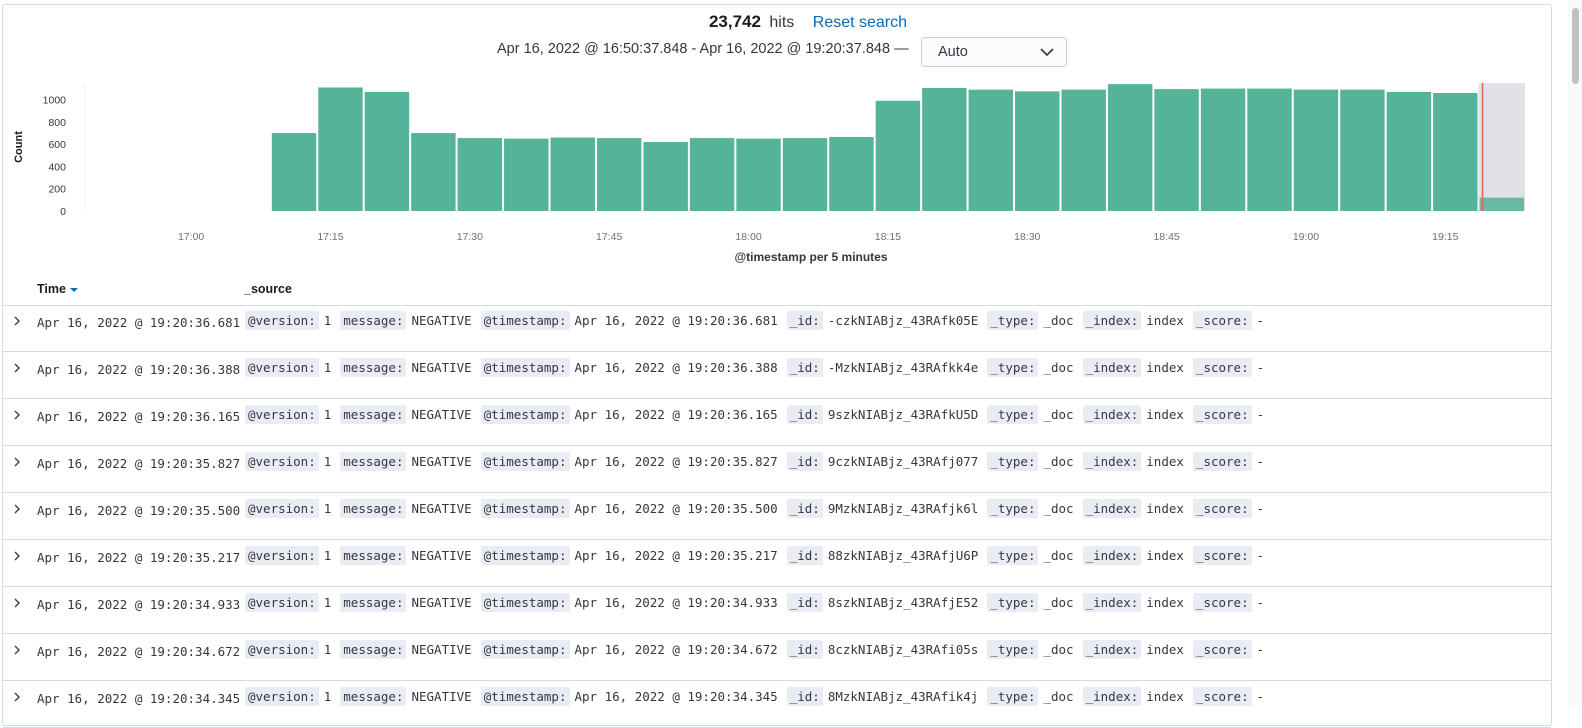  Describe the element at coordinates (57, 289) in the screenshot. I see `column-header-time: Time` at that location.